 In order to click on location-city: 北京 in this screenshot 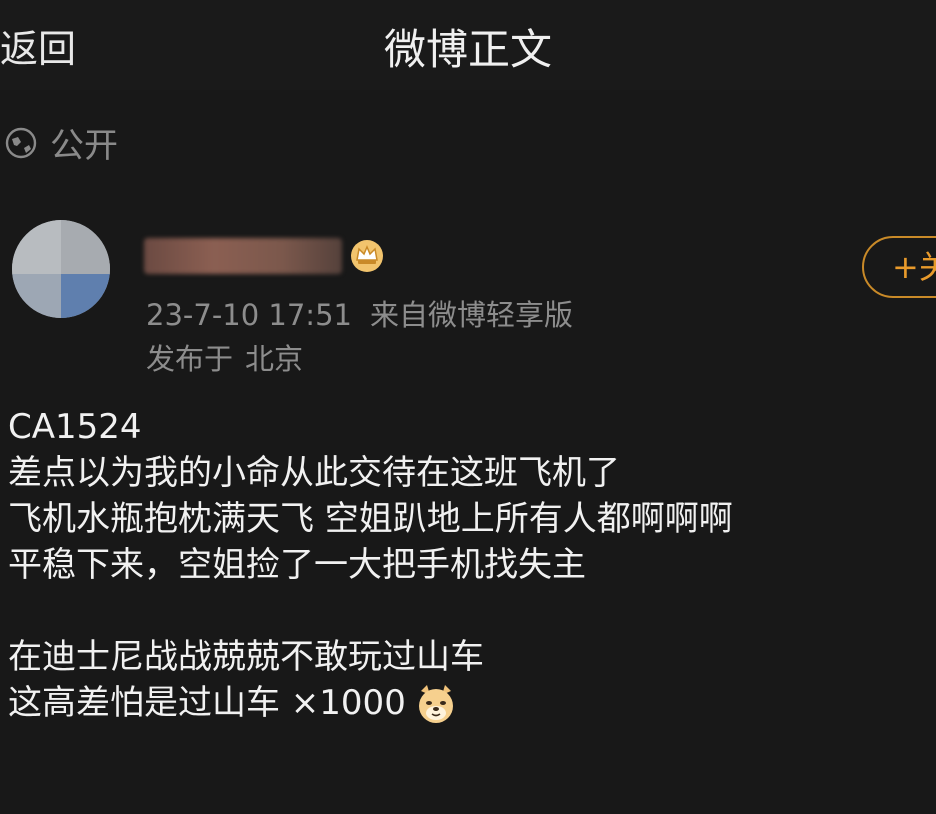, I will do `click(274, 359)`.